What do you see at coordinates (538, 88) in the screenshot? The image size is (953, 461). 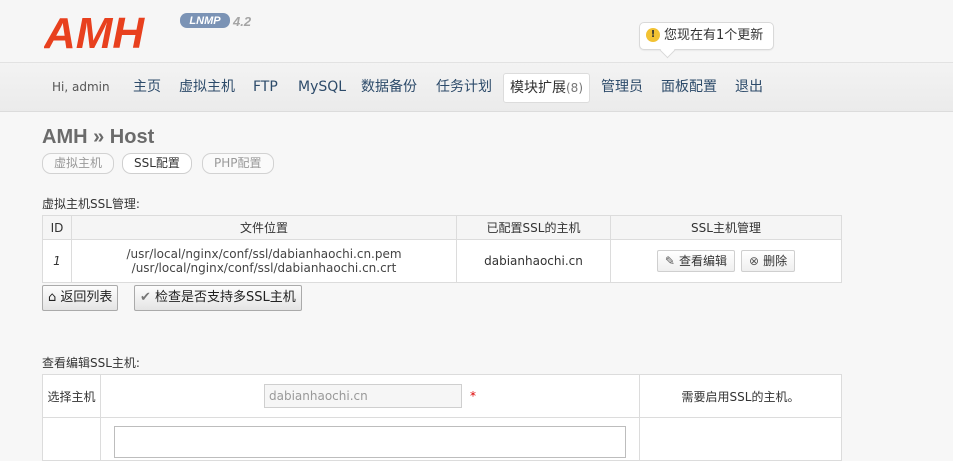 I see `nav-module-label: 模块扩展` at bounding box center [538, 88].